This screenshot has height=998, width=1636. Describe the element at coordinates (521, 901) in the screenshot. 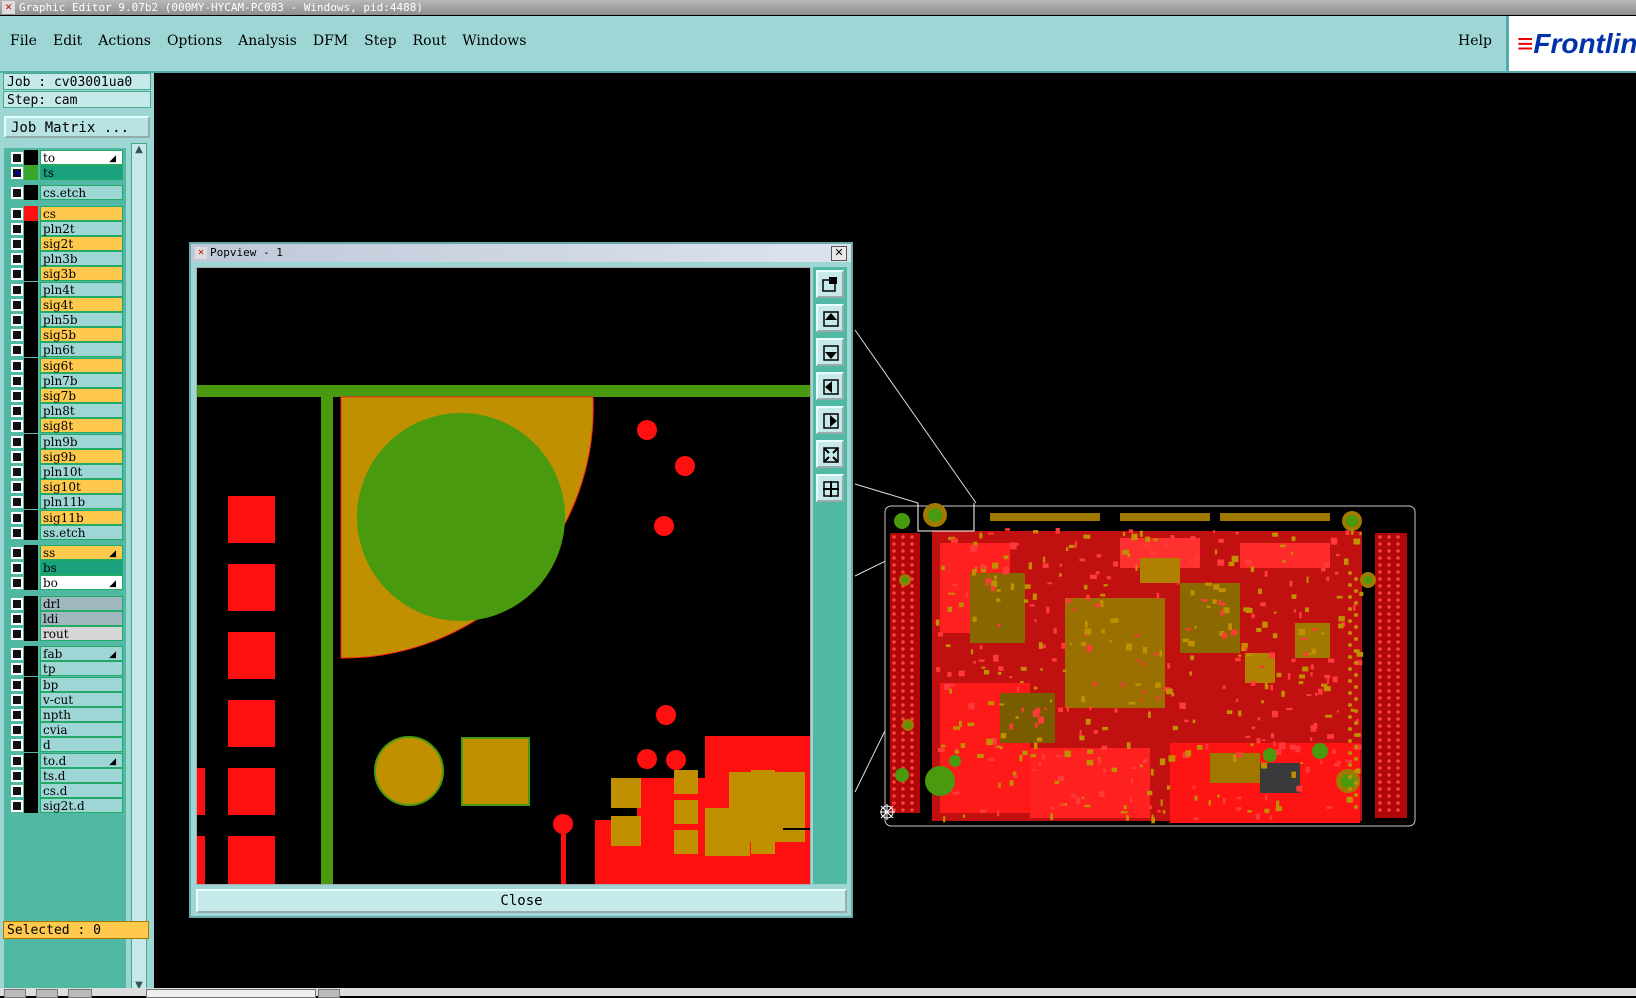

I see `popview-close-button: Close` at that location.